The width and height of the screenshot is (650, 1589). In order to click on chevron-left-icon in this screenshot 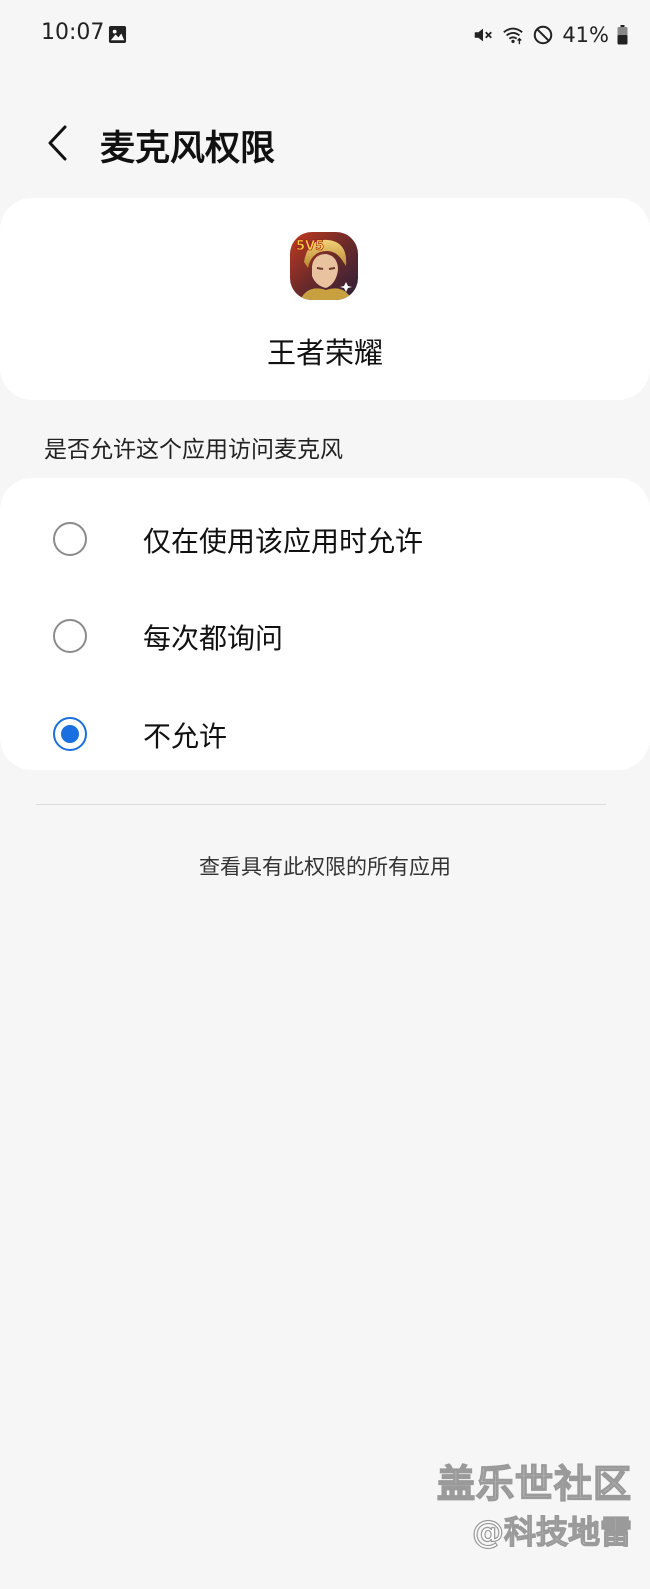, I will do `click(57, 143)`.